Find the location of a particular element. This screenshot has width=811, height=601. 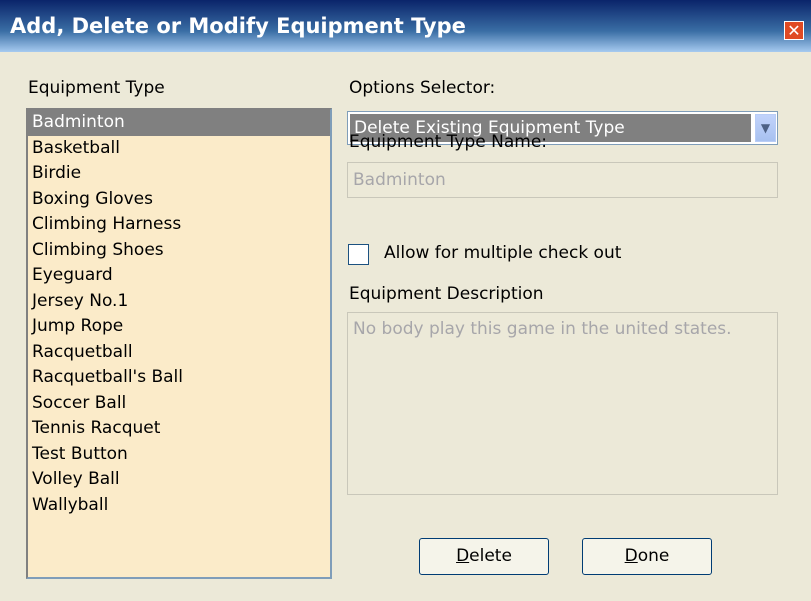

list-item: Racquetball's Ball is located at coordinates (179, 378).